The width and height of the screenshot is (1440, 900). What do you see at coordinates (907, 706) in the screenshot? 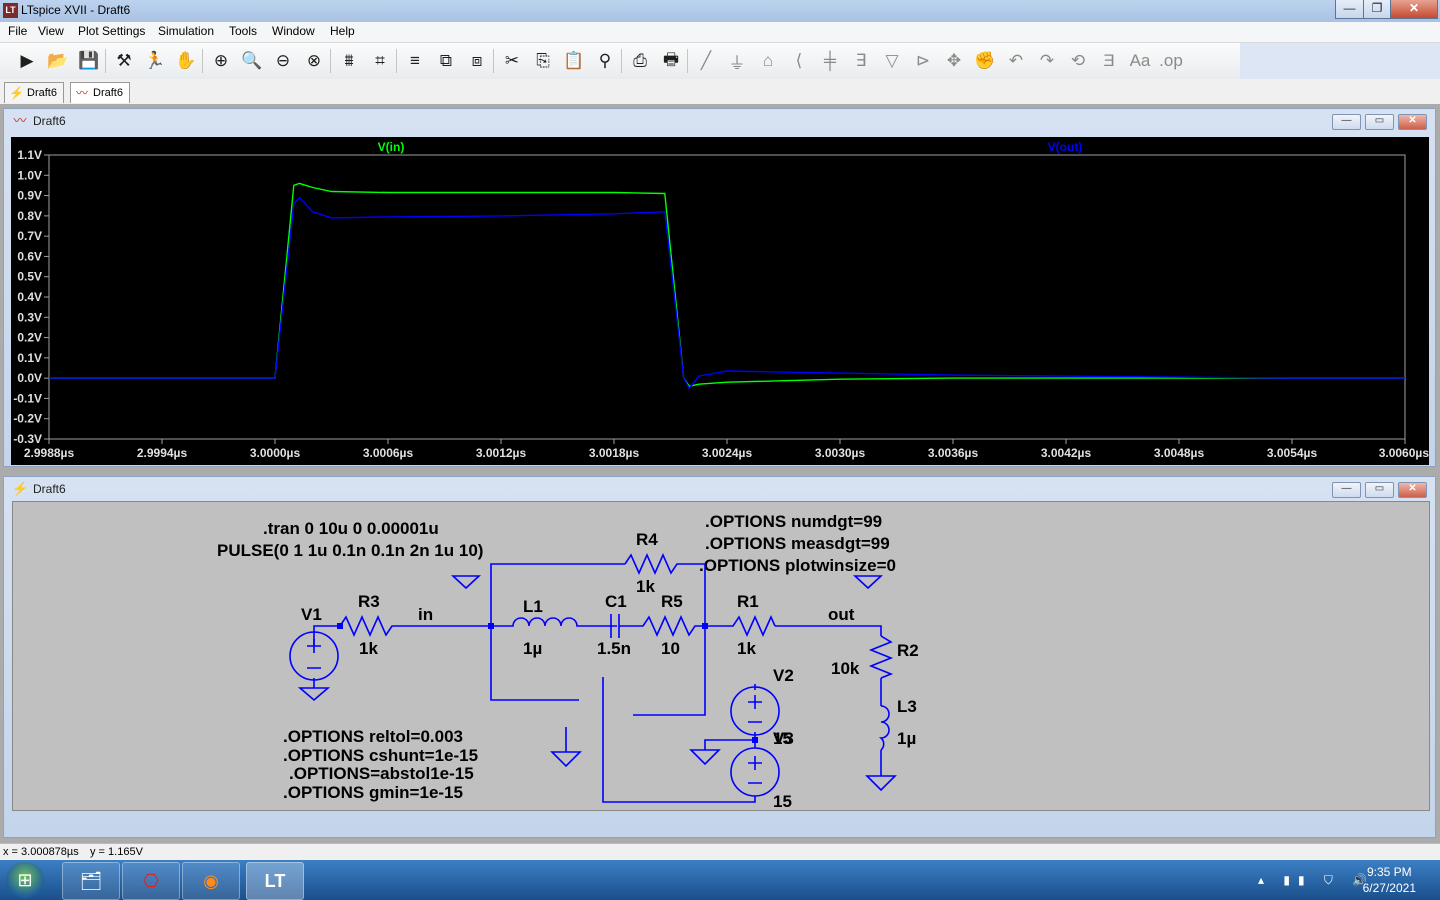
I see `label-l3: L3` at bounding box center [907, 706].